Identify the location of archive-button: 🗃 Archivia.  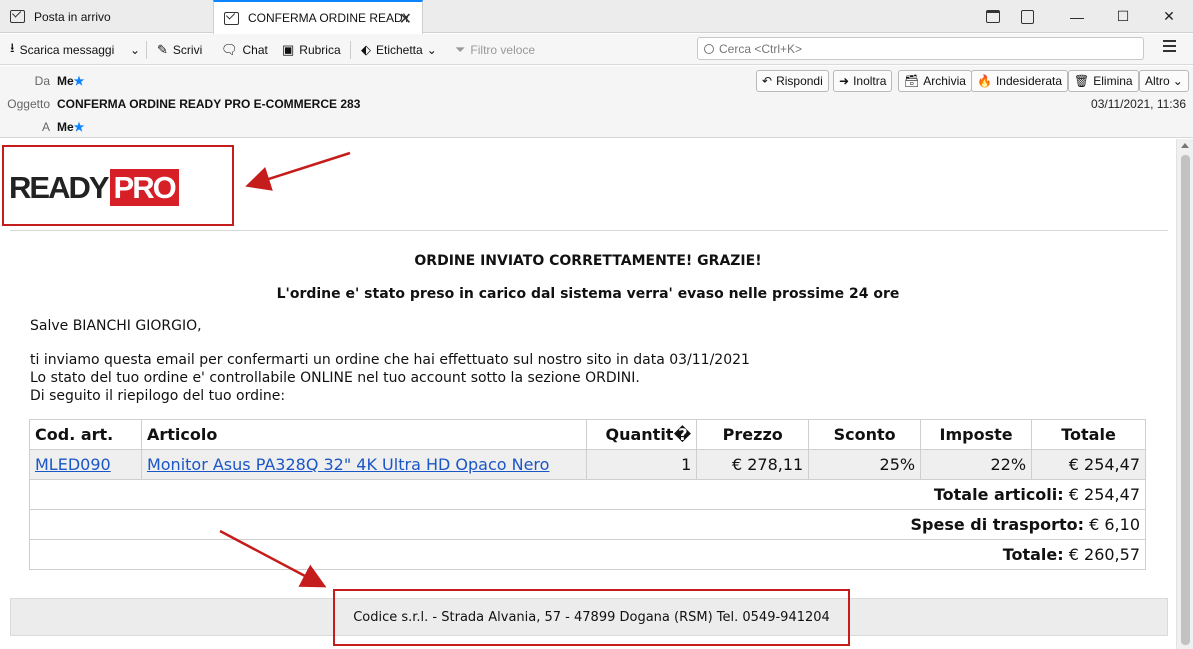
(935, 81).